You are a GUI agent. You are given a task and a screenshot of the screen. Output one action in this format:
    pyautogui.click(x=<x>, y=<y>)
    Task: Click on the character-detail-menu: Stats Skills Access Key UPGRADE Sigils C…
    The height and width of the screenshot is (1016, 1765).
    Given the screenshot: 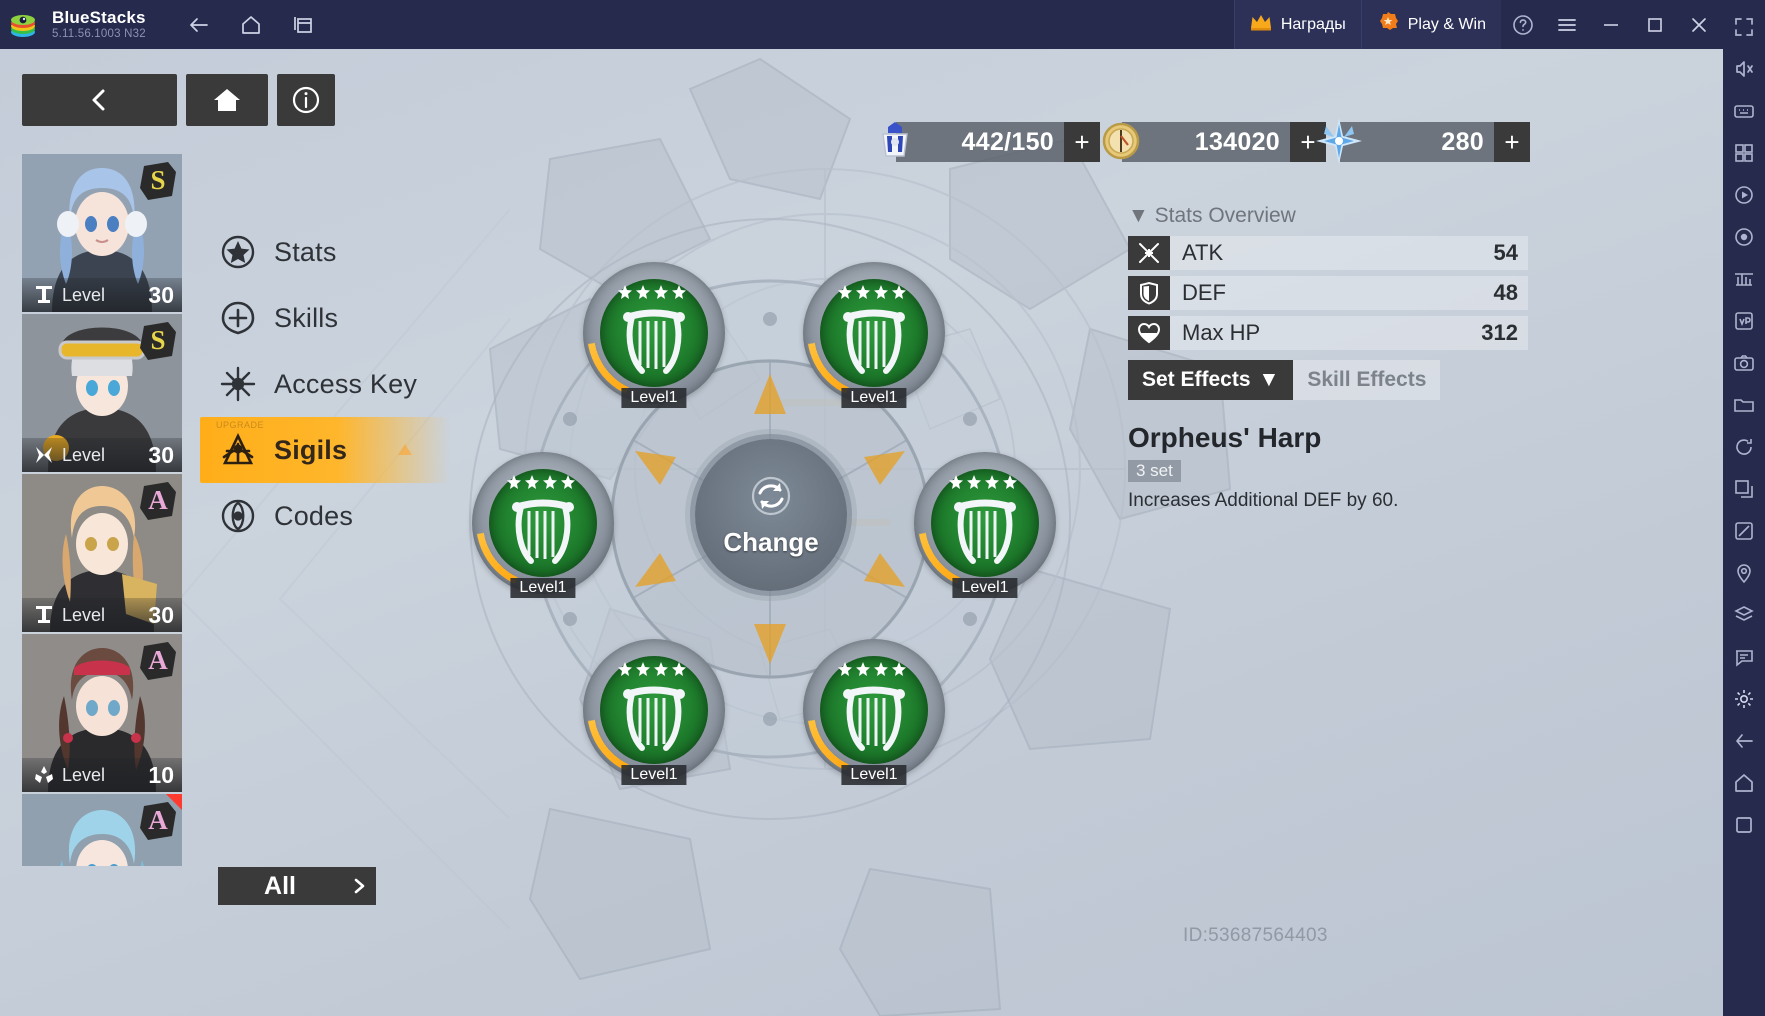 What is the action you would take?
    pyautogui.click(x=325, y=384)
    